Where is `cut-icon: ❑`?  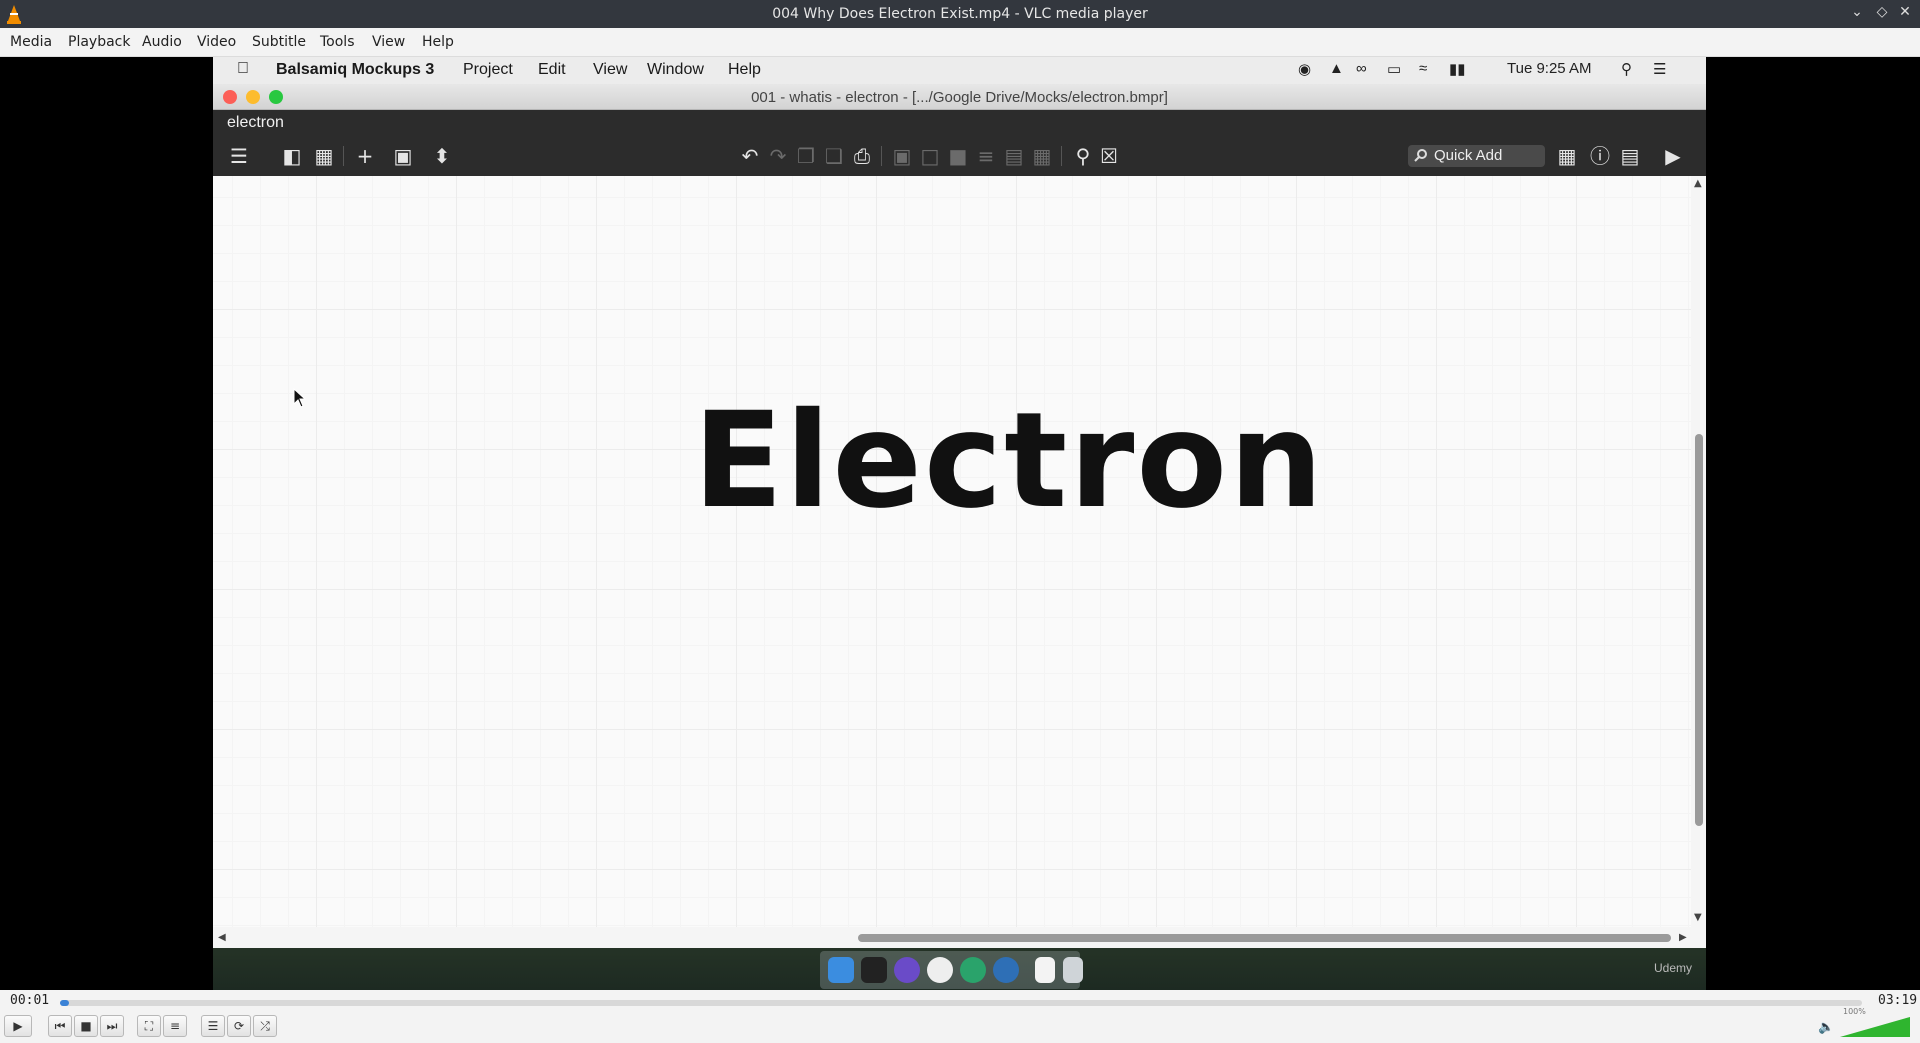
cut-icon: ❑ is located at coordinates (834, 156).